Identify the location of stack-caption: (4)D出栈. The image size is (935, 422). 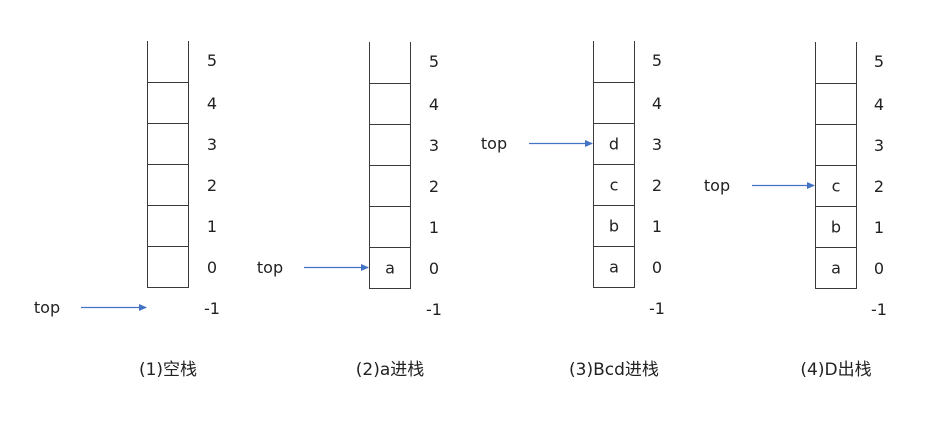
(835, 370).